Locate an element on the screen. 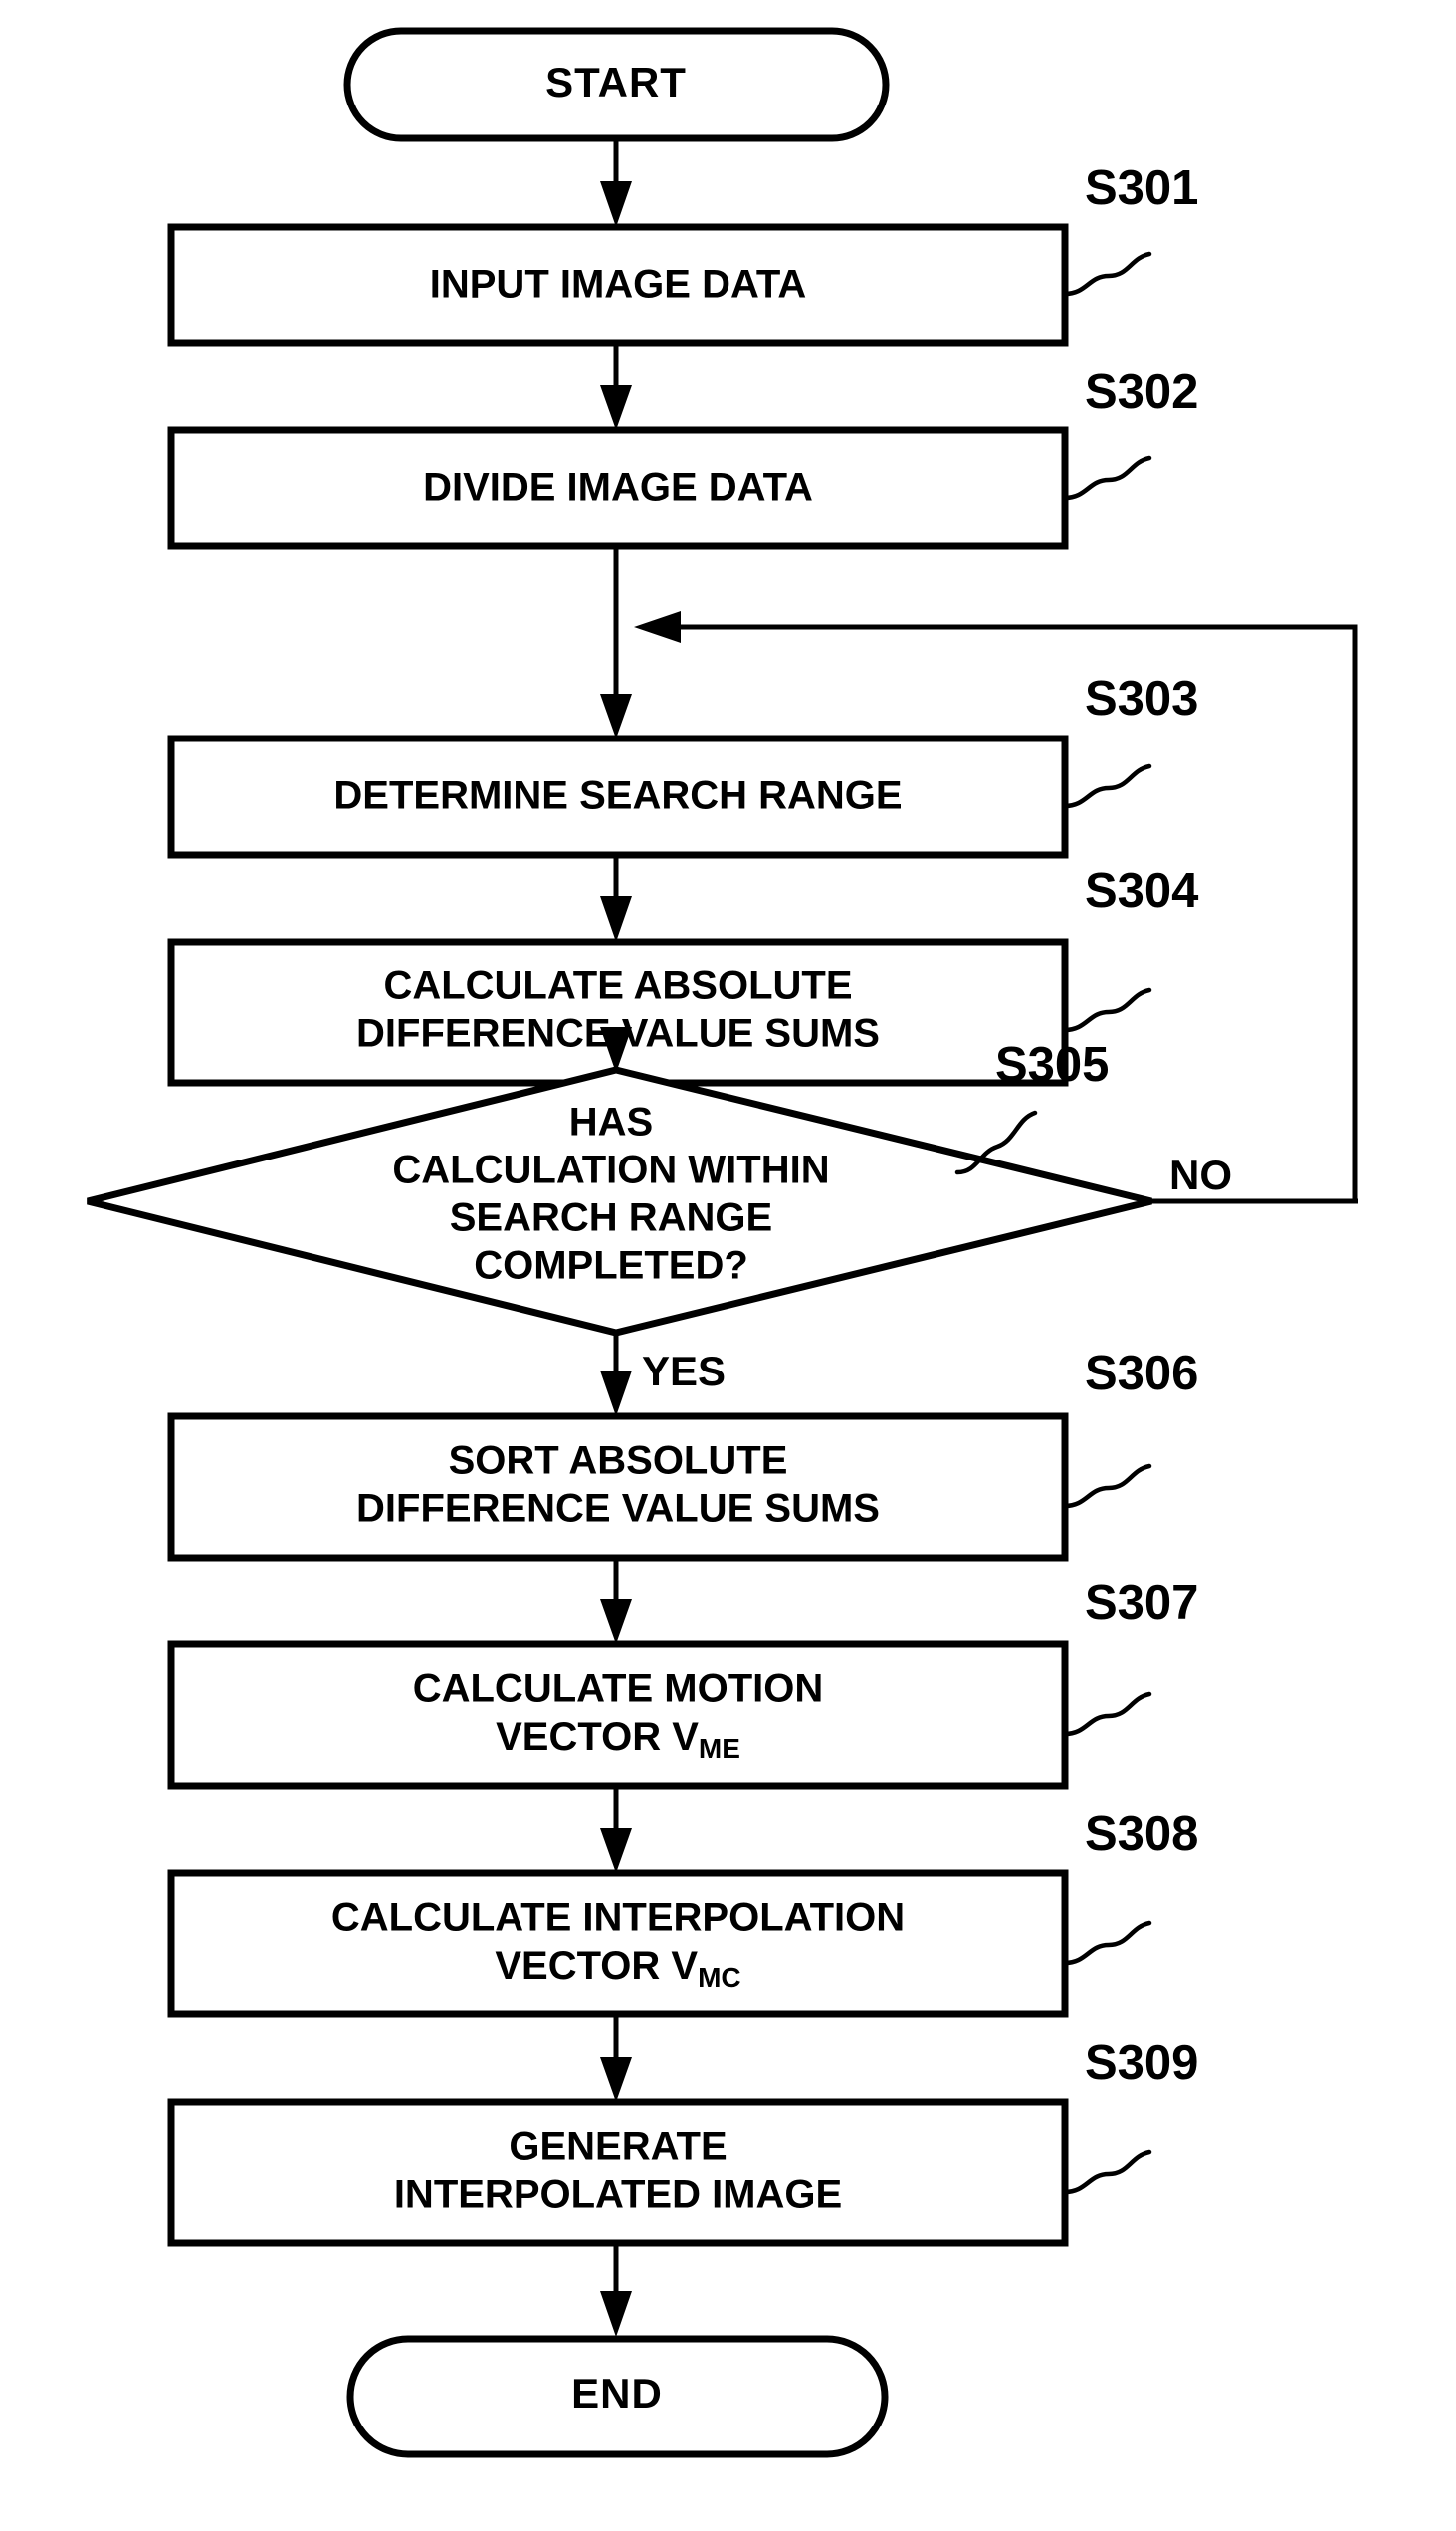  s307-leader-icon is located at coordinates (1107, 1714).